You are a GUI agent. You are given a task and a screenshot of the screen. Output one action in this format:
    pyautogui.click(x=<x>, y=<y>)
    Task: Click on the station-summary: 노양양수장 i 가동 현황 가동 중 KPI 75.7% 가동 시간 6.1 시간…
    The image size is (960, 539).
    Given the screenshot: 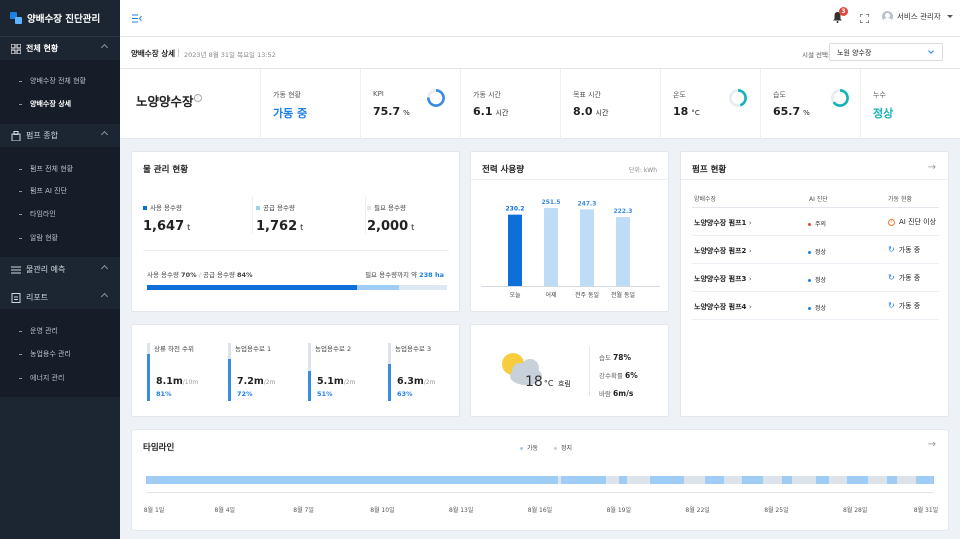 What is the action you would take?
    pyautogui.click(x=540, y=104)
    